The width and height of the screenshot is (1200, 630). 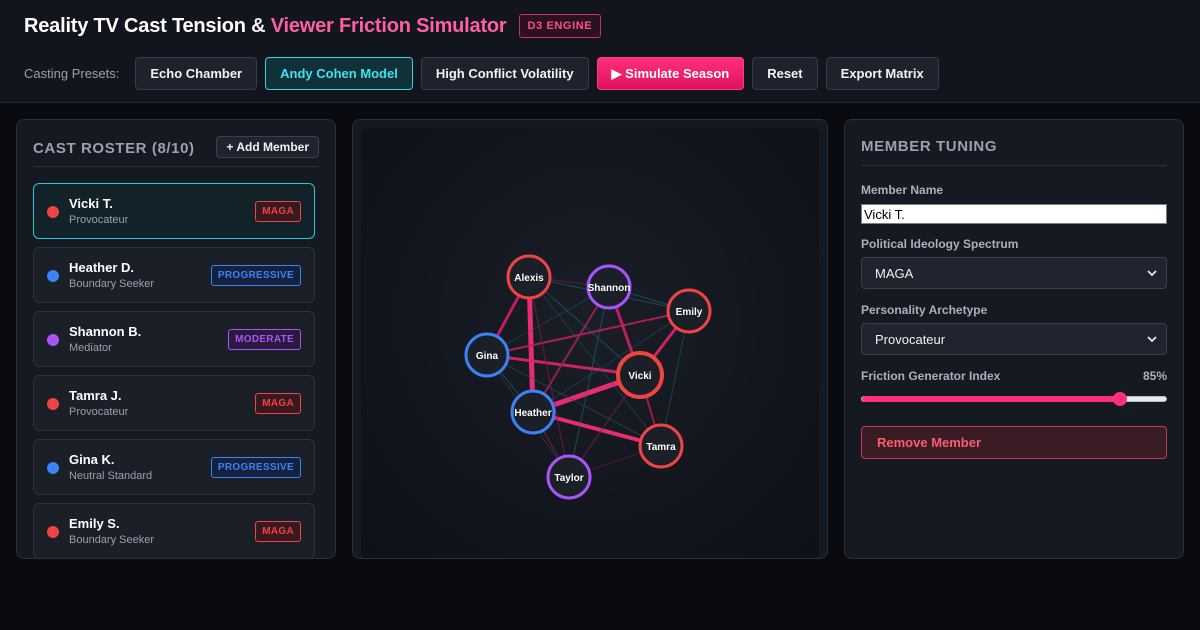 I want to click on app-title-main: Reality TV Cast Tension, so click(x=135, y=25).